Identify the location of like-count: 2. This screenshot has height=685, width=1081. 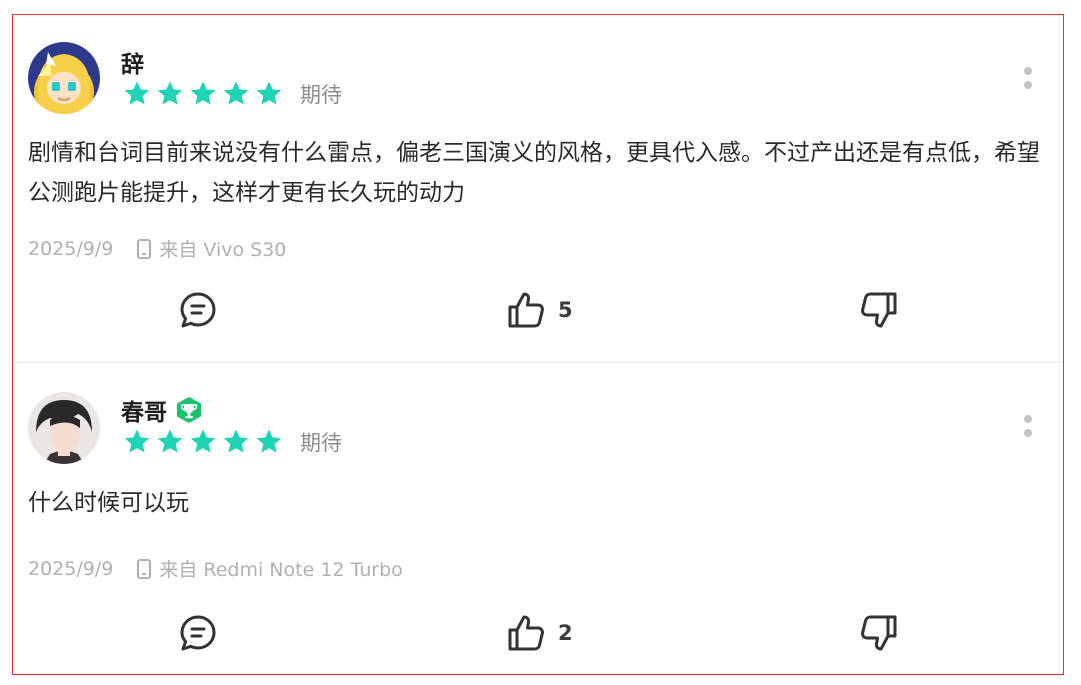
(565, 633).